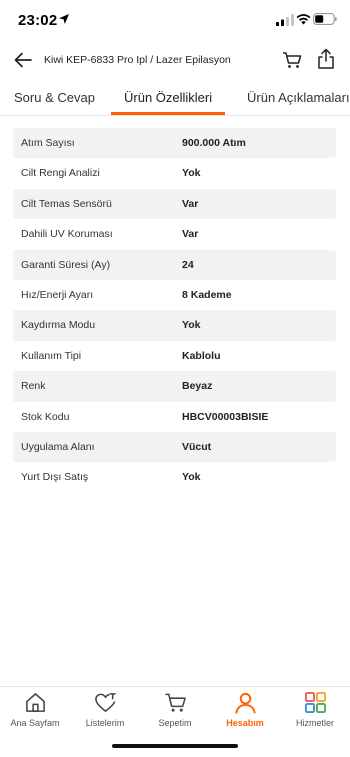  What do you see at coordinates (137, 60) in the screenshot?
I see `page-title: Kiwi KEP-6833 Pro Ipl / Lazer Epilasyon` at bounding box center [137, 60].